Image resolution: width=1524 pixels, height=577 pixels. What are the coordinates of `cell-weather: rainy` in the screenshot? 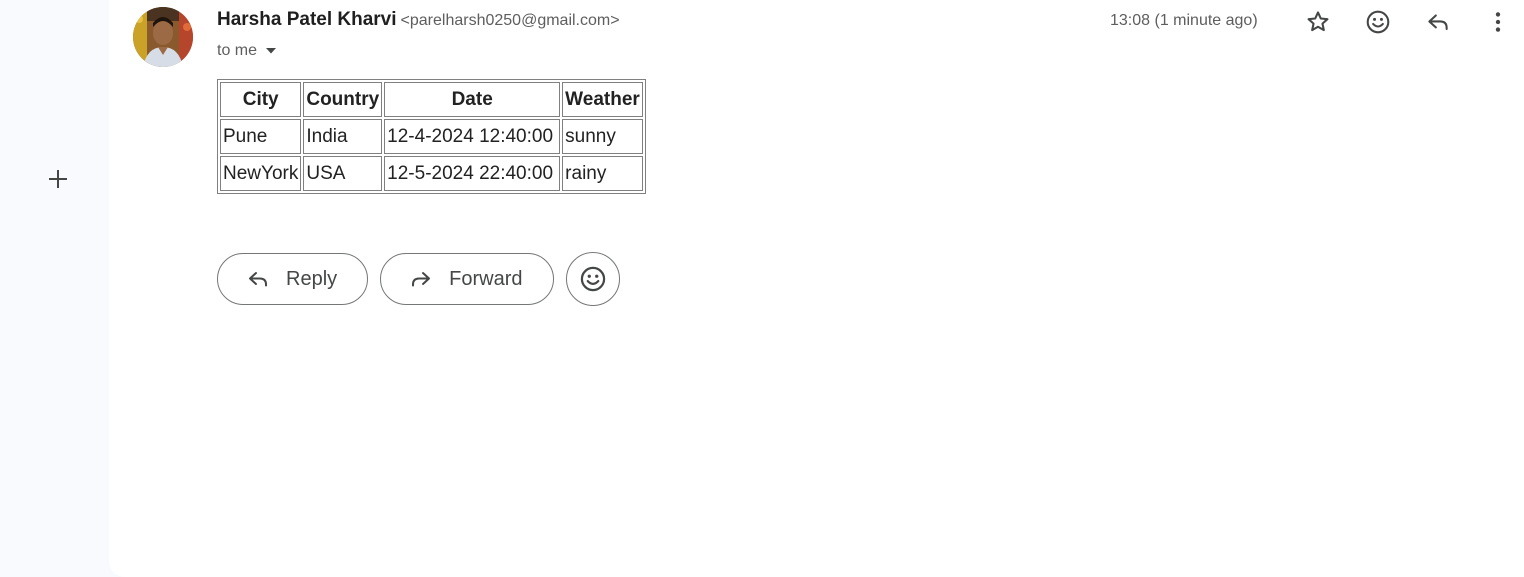 It's located at (602, 173).